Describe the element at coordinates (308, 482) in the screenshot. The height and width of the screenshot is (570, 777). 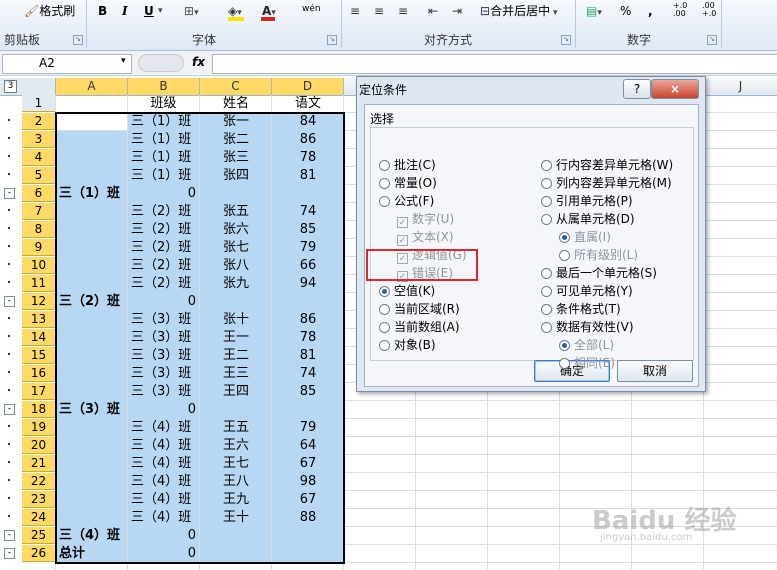
I see `cell-d-22: 98` at that location.